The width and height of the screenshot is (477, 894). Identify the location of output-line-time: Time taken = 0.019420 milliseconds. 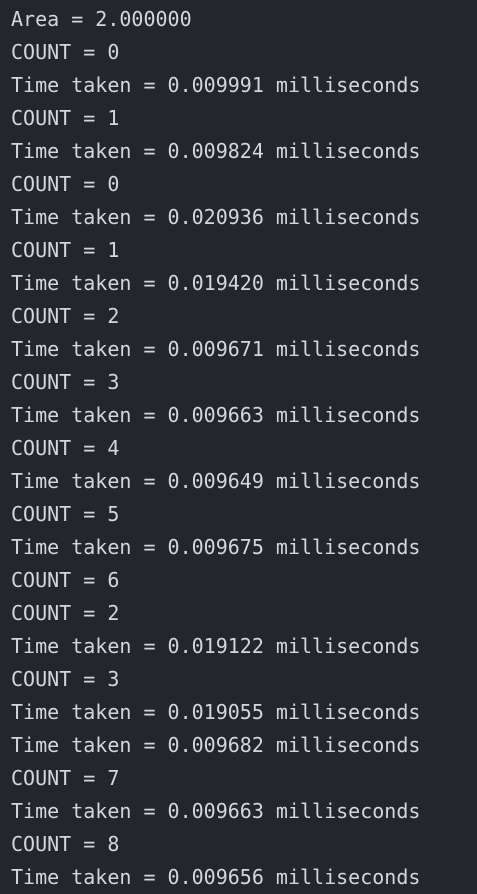
(216, 283).